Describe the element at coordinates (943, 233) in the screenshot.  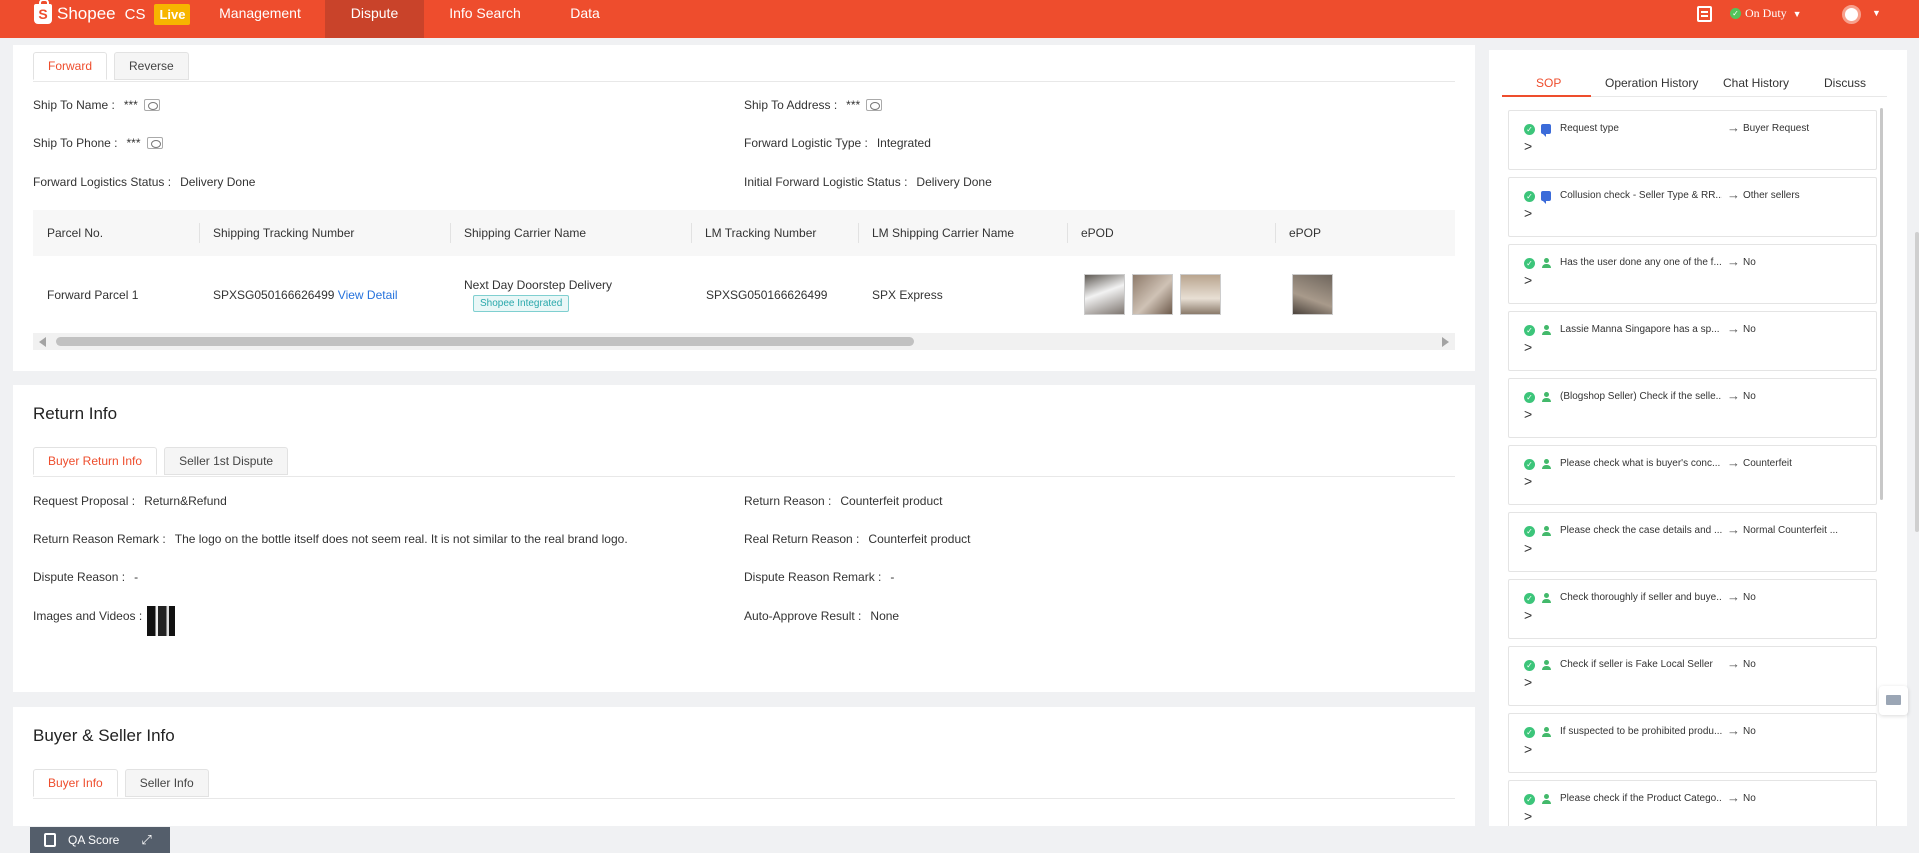
I see `column-header: LM Shipping Carrier Name` at that location.